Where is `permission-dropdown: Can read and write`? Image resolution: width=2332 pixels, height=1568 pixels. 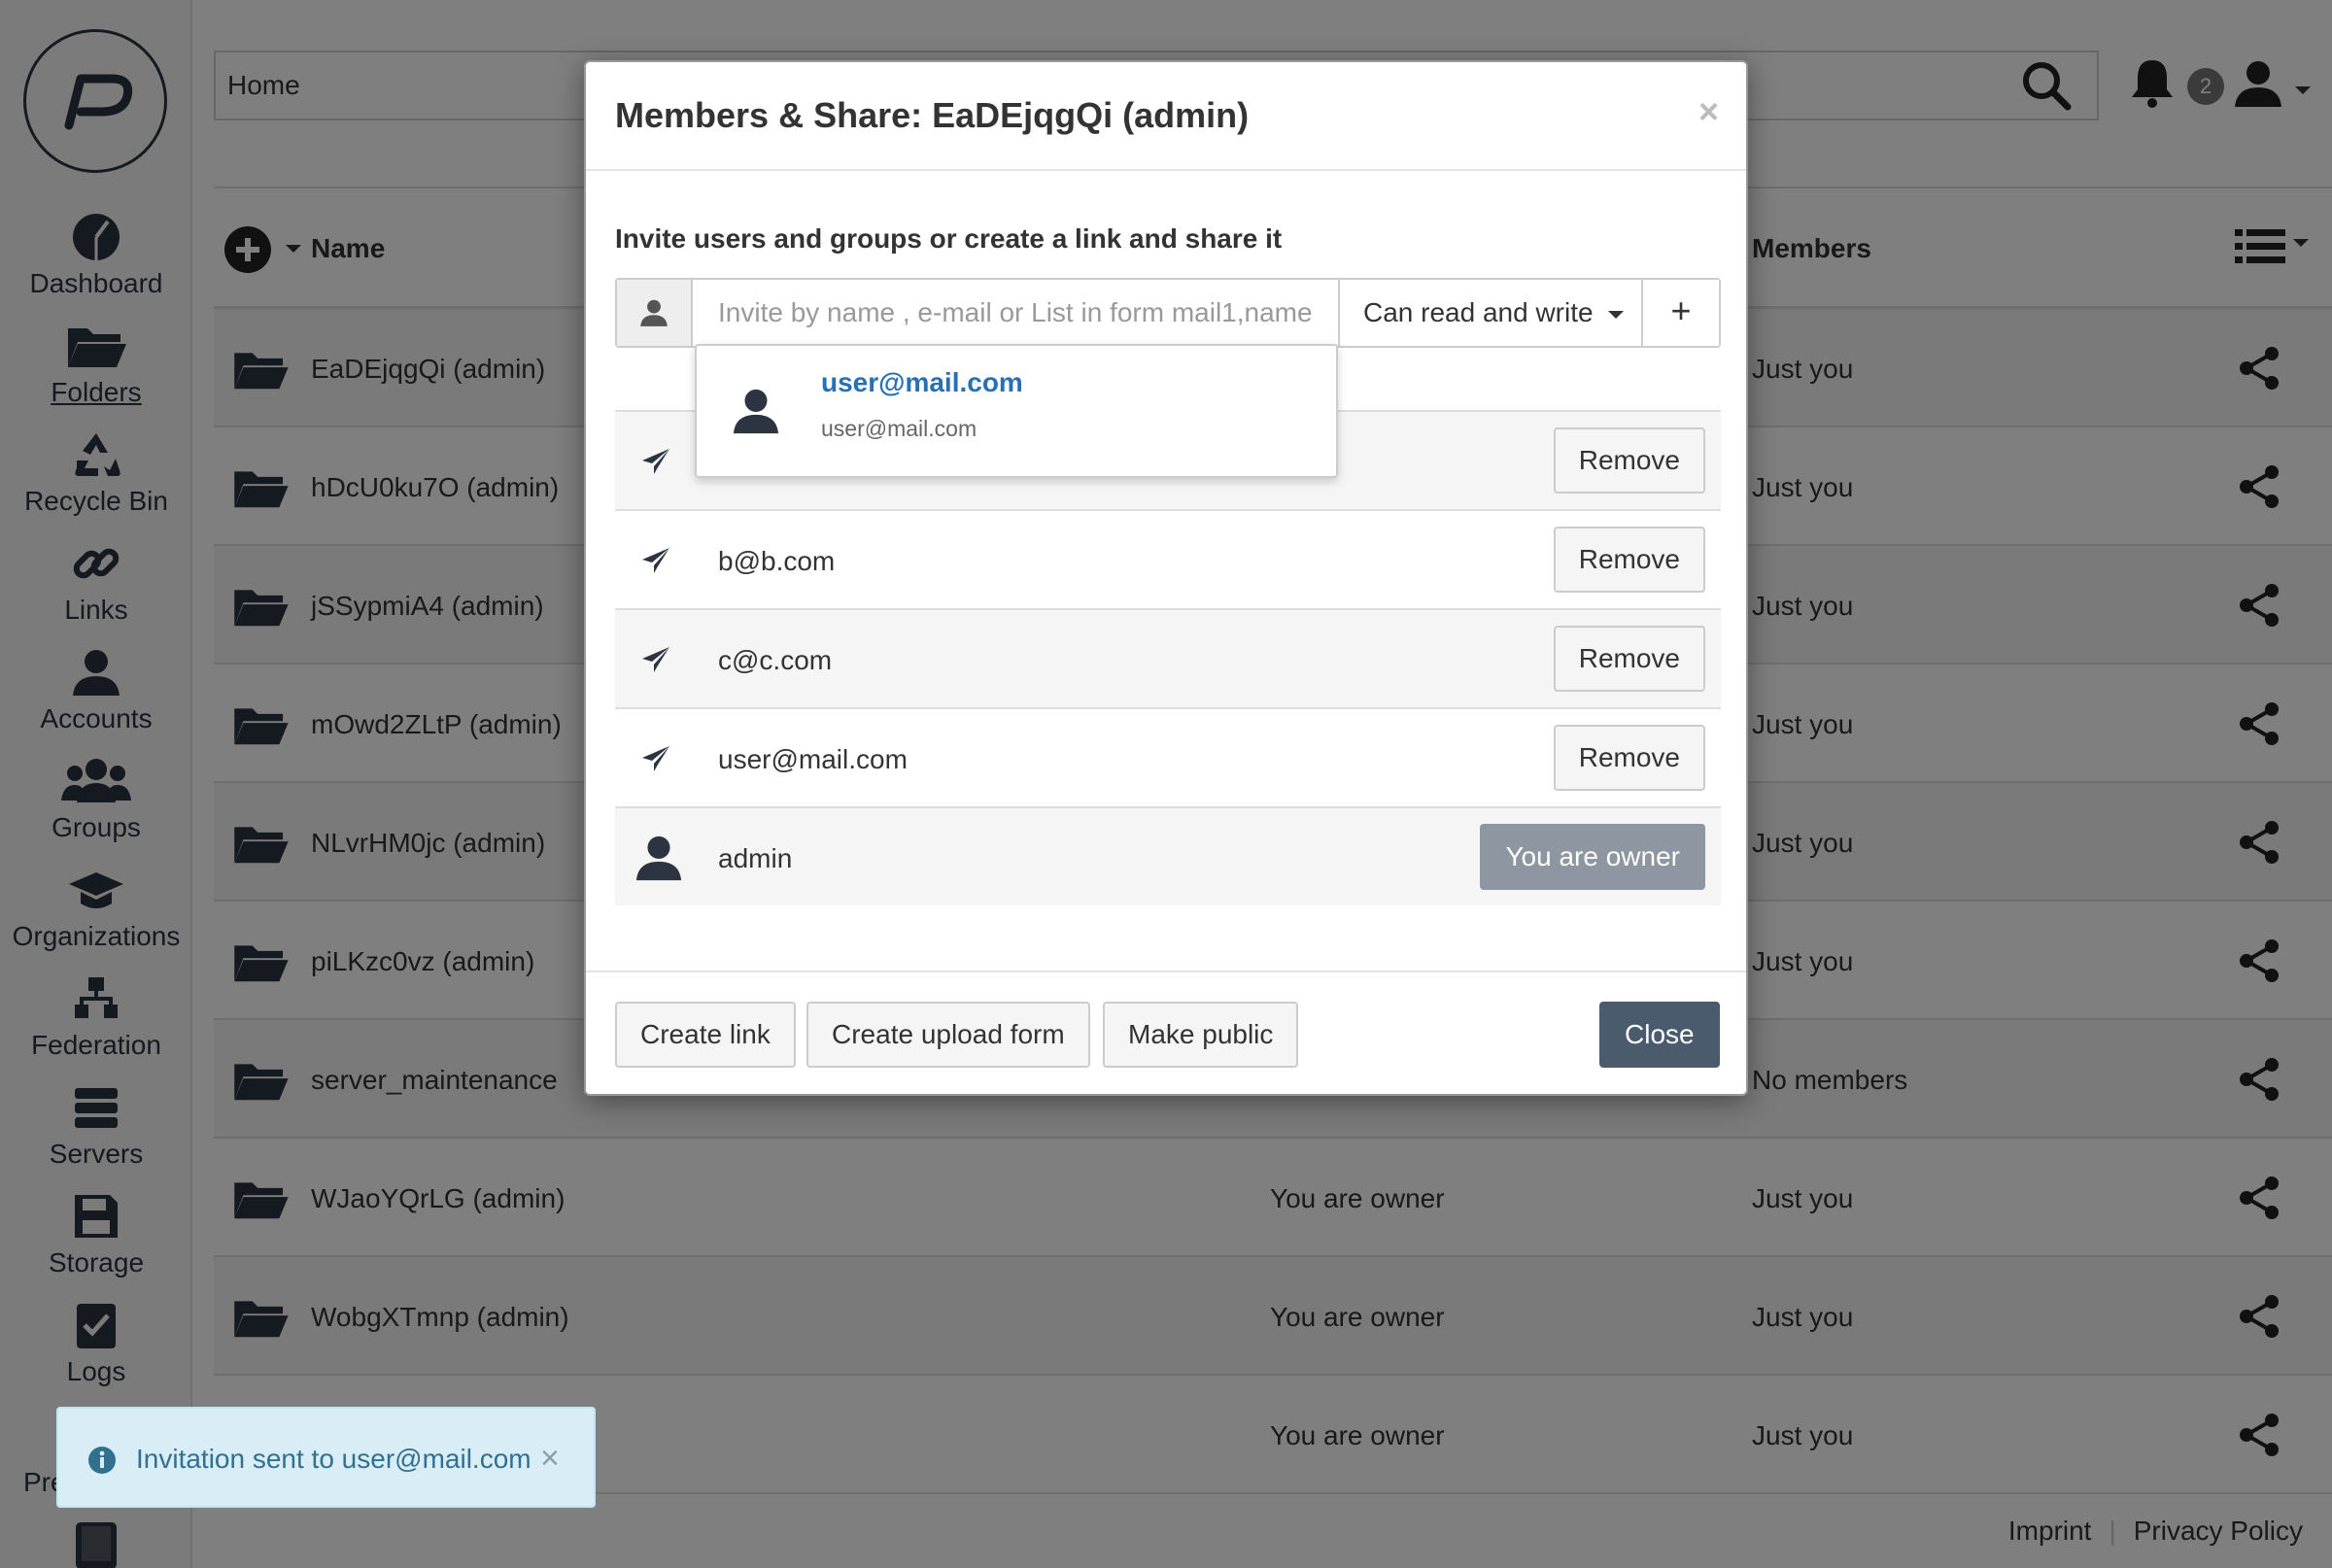
permission-dropdown: Can read and write is located at coordinates (1489, 313).